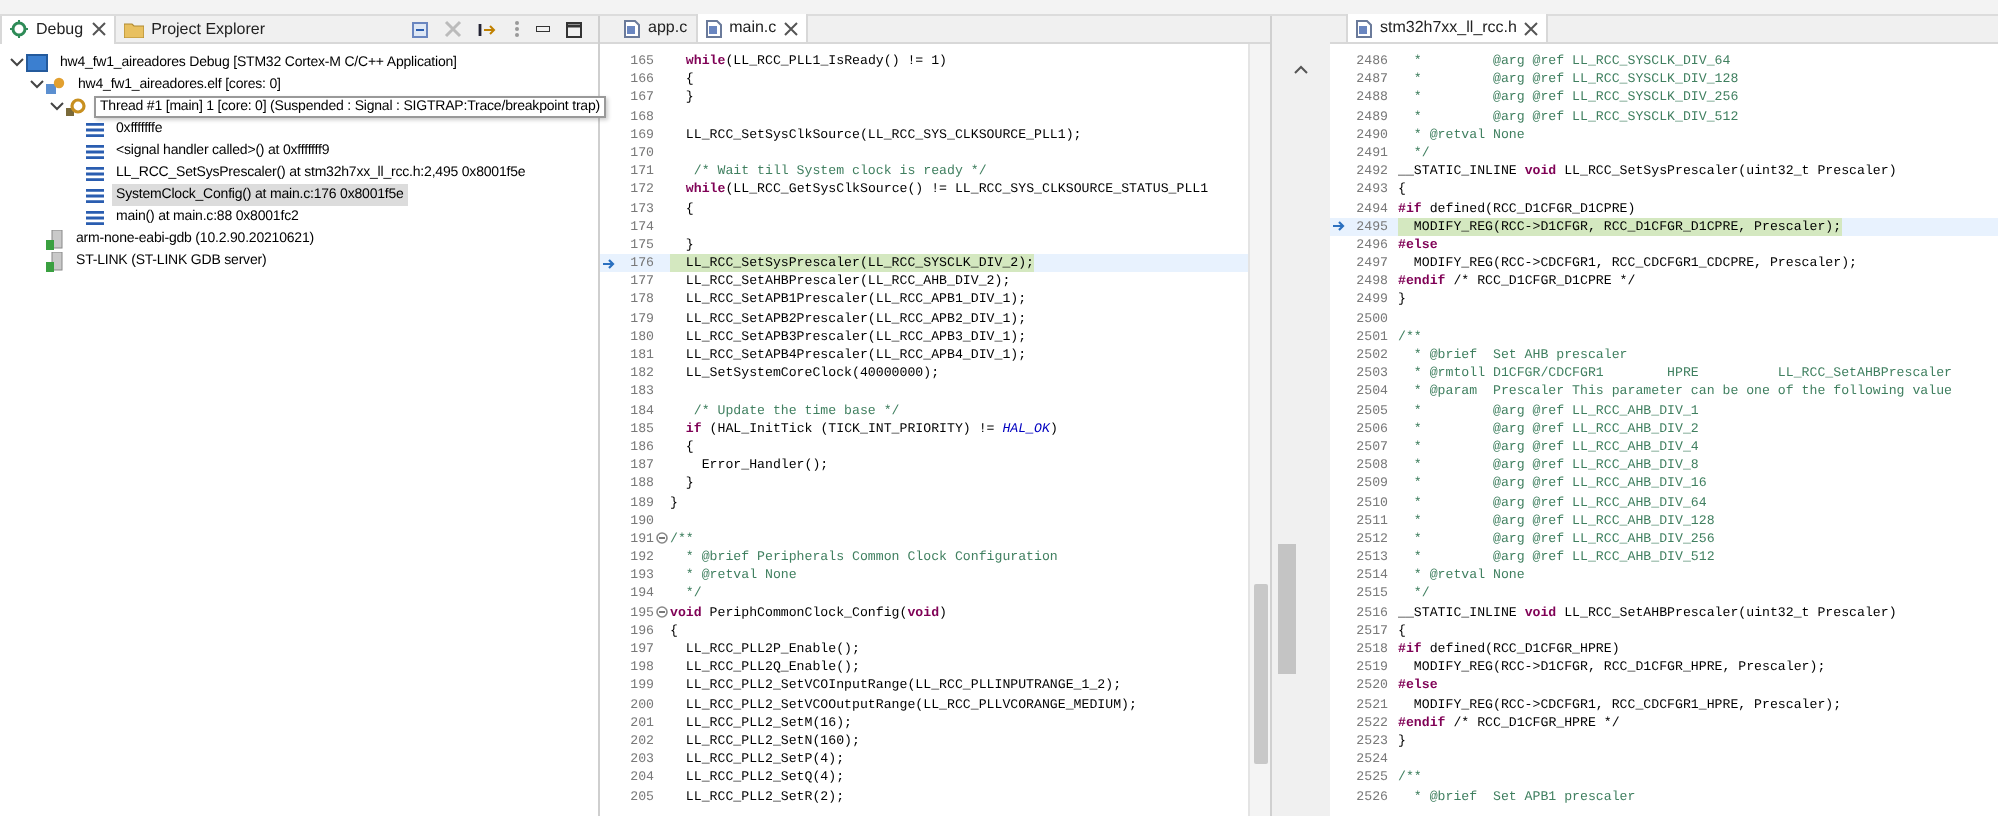  Describe the element at coordinates (488, 29) in the screenshot. I see `step-icon` at that location.